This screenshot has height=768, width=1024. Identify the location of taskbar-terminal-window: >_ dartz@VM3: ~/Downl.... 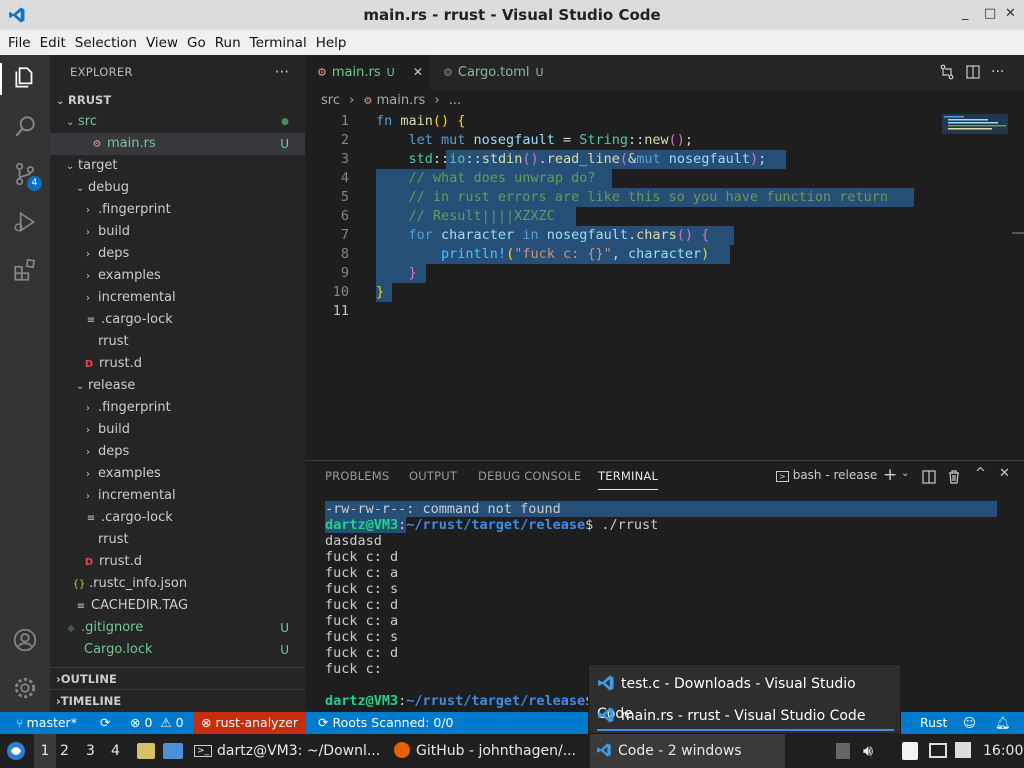
(289, 751).